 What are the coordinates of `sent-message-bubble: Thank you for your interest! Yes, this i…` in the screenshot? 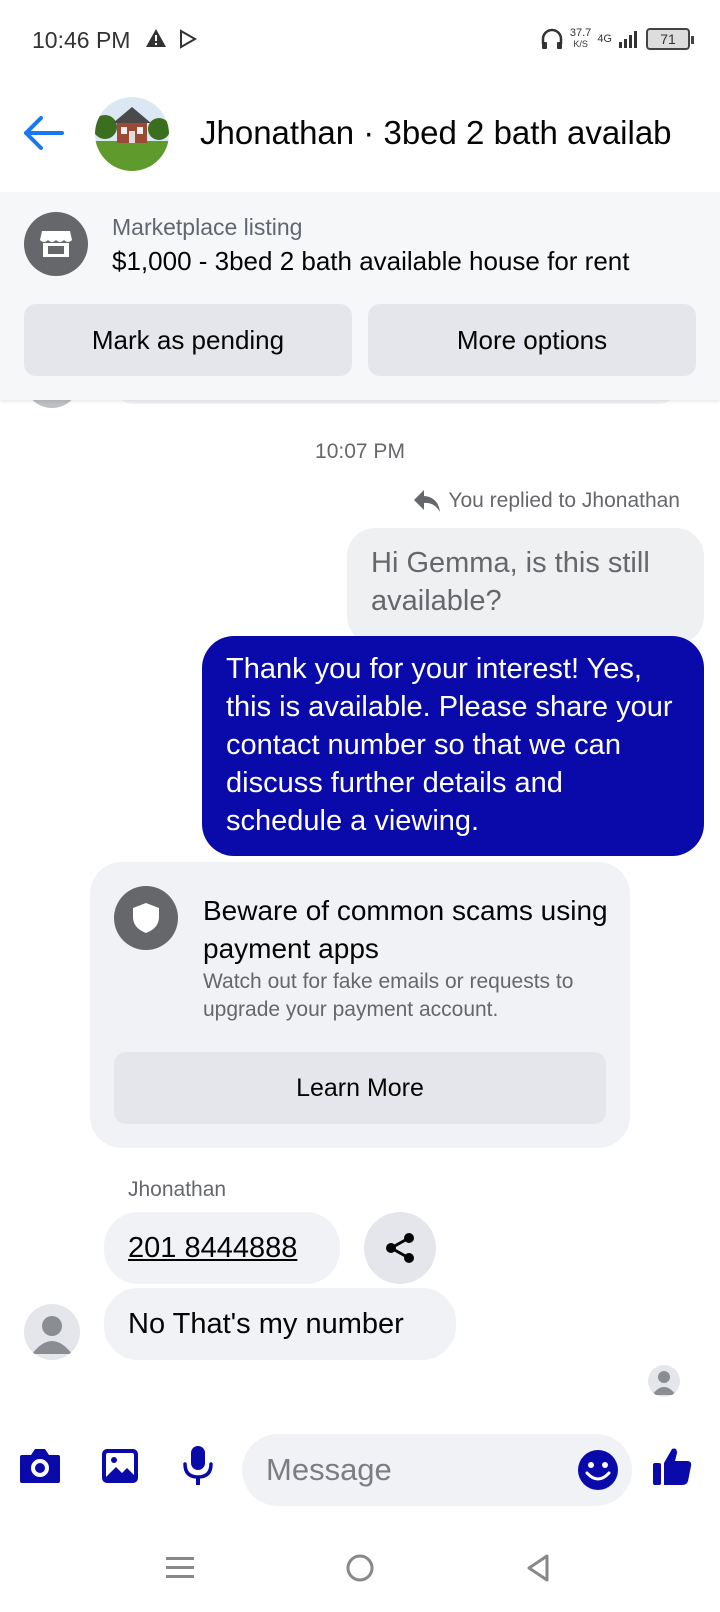 It's located at (453, 746).